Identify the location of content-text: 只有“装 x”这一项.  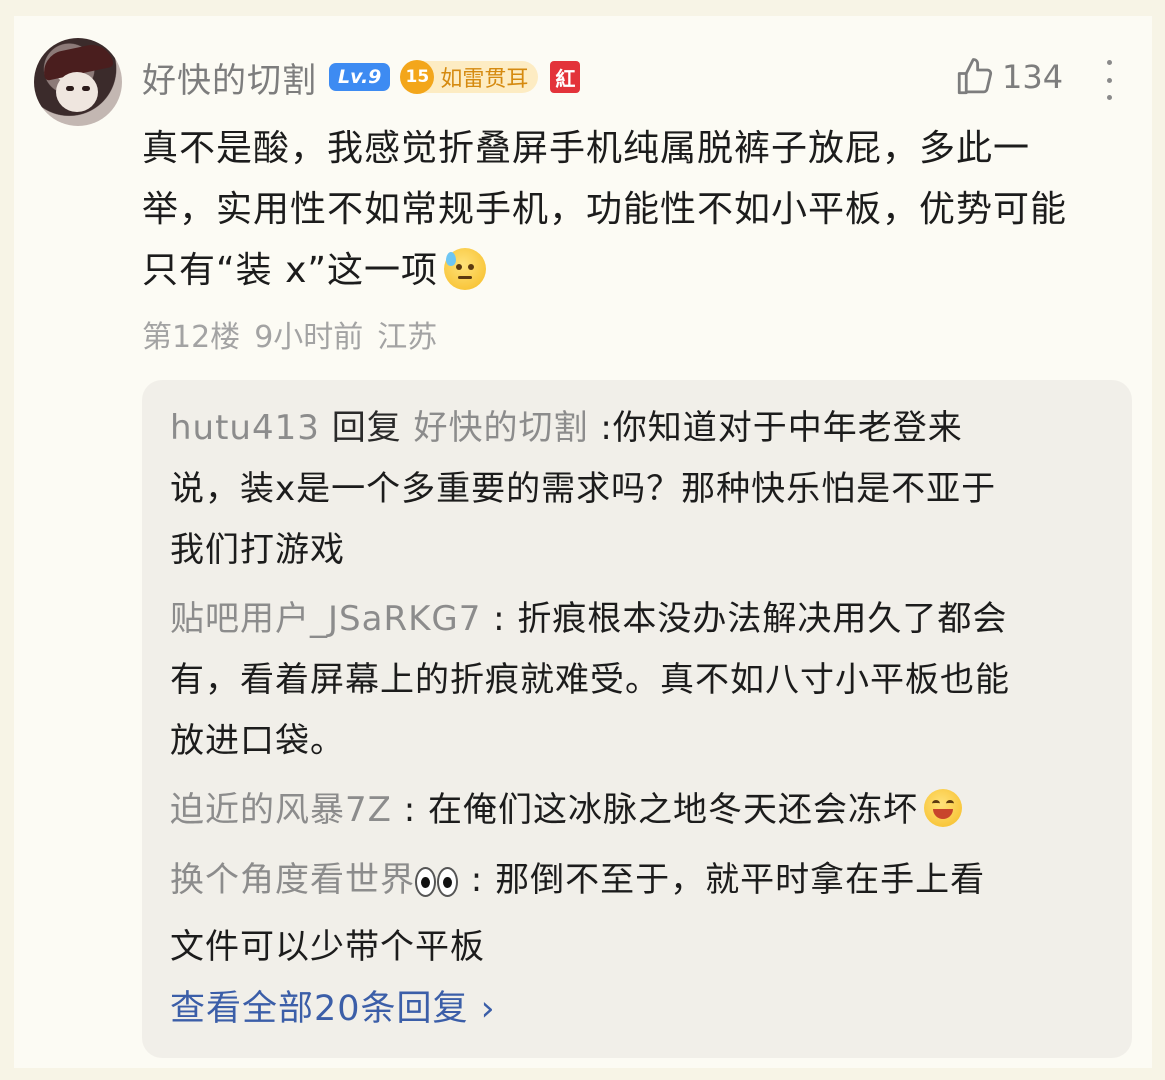
(290, 270).